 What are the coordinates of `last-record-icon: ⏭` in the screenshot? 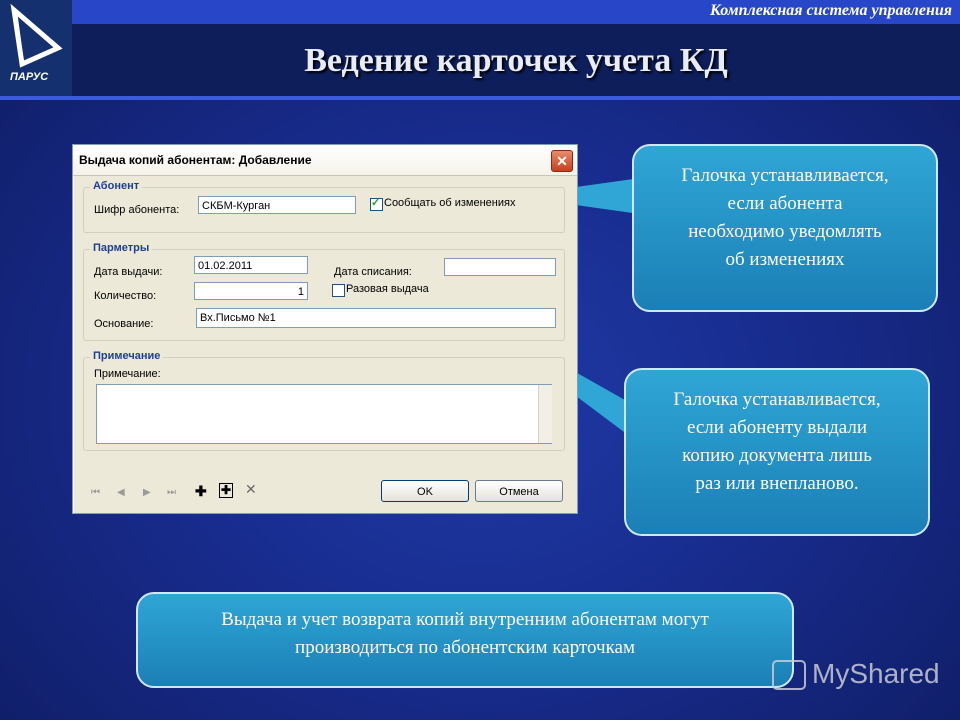 It's located at (171, 492).